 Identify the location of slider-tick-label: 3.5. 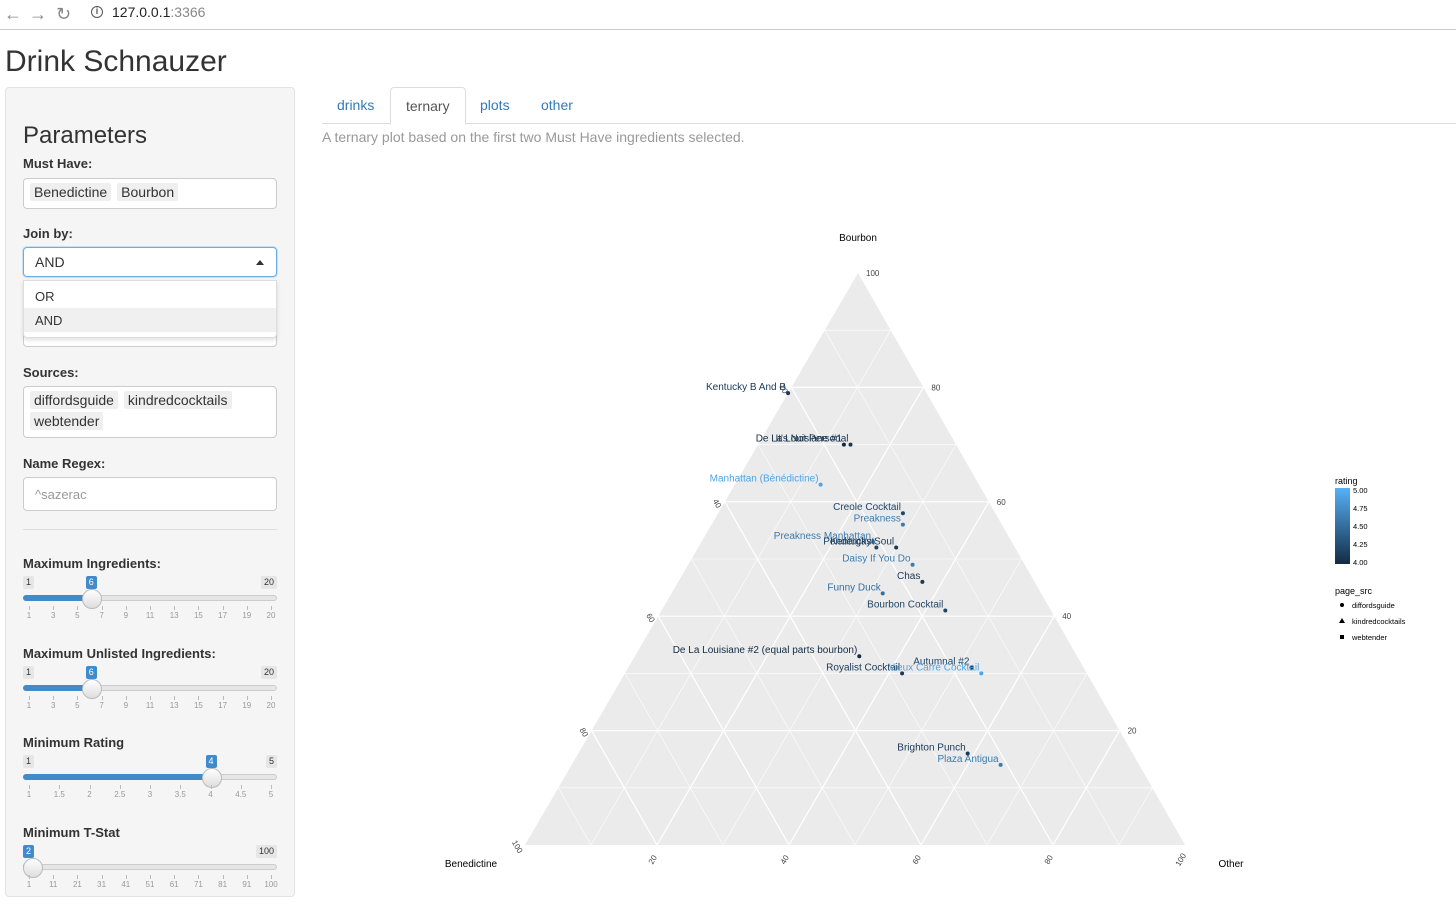
(180, 794).